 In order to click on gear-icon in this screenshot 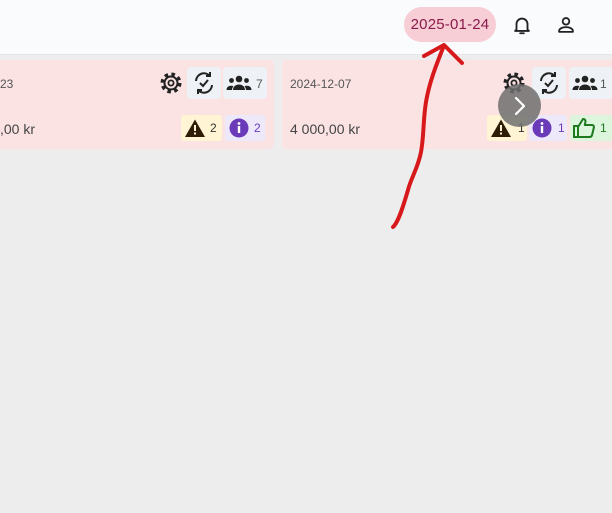, I will do `click(171, 83)`.